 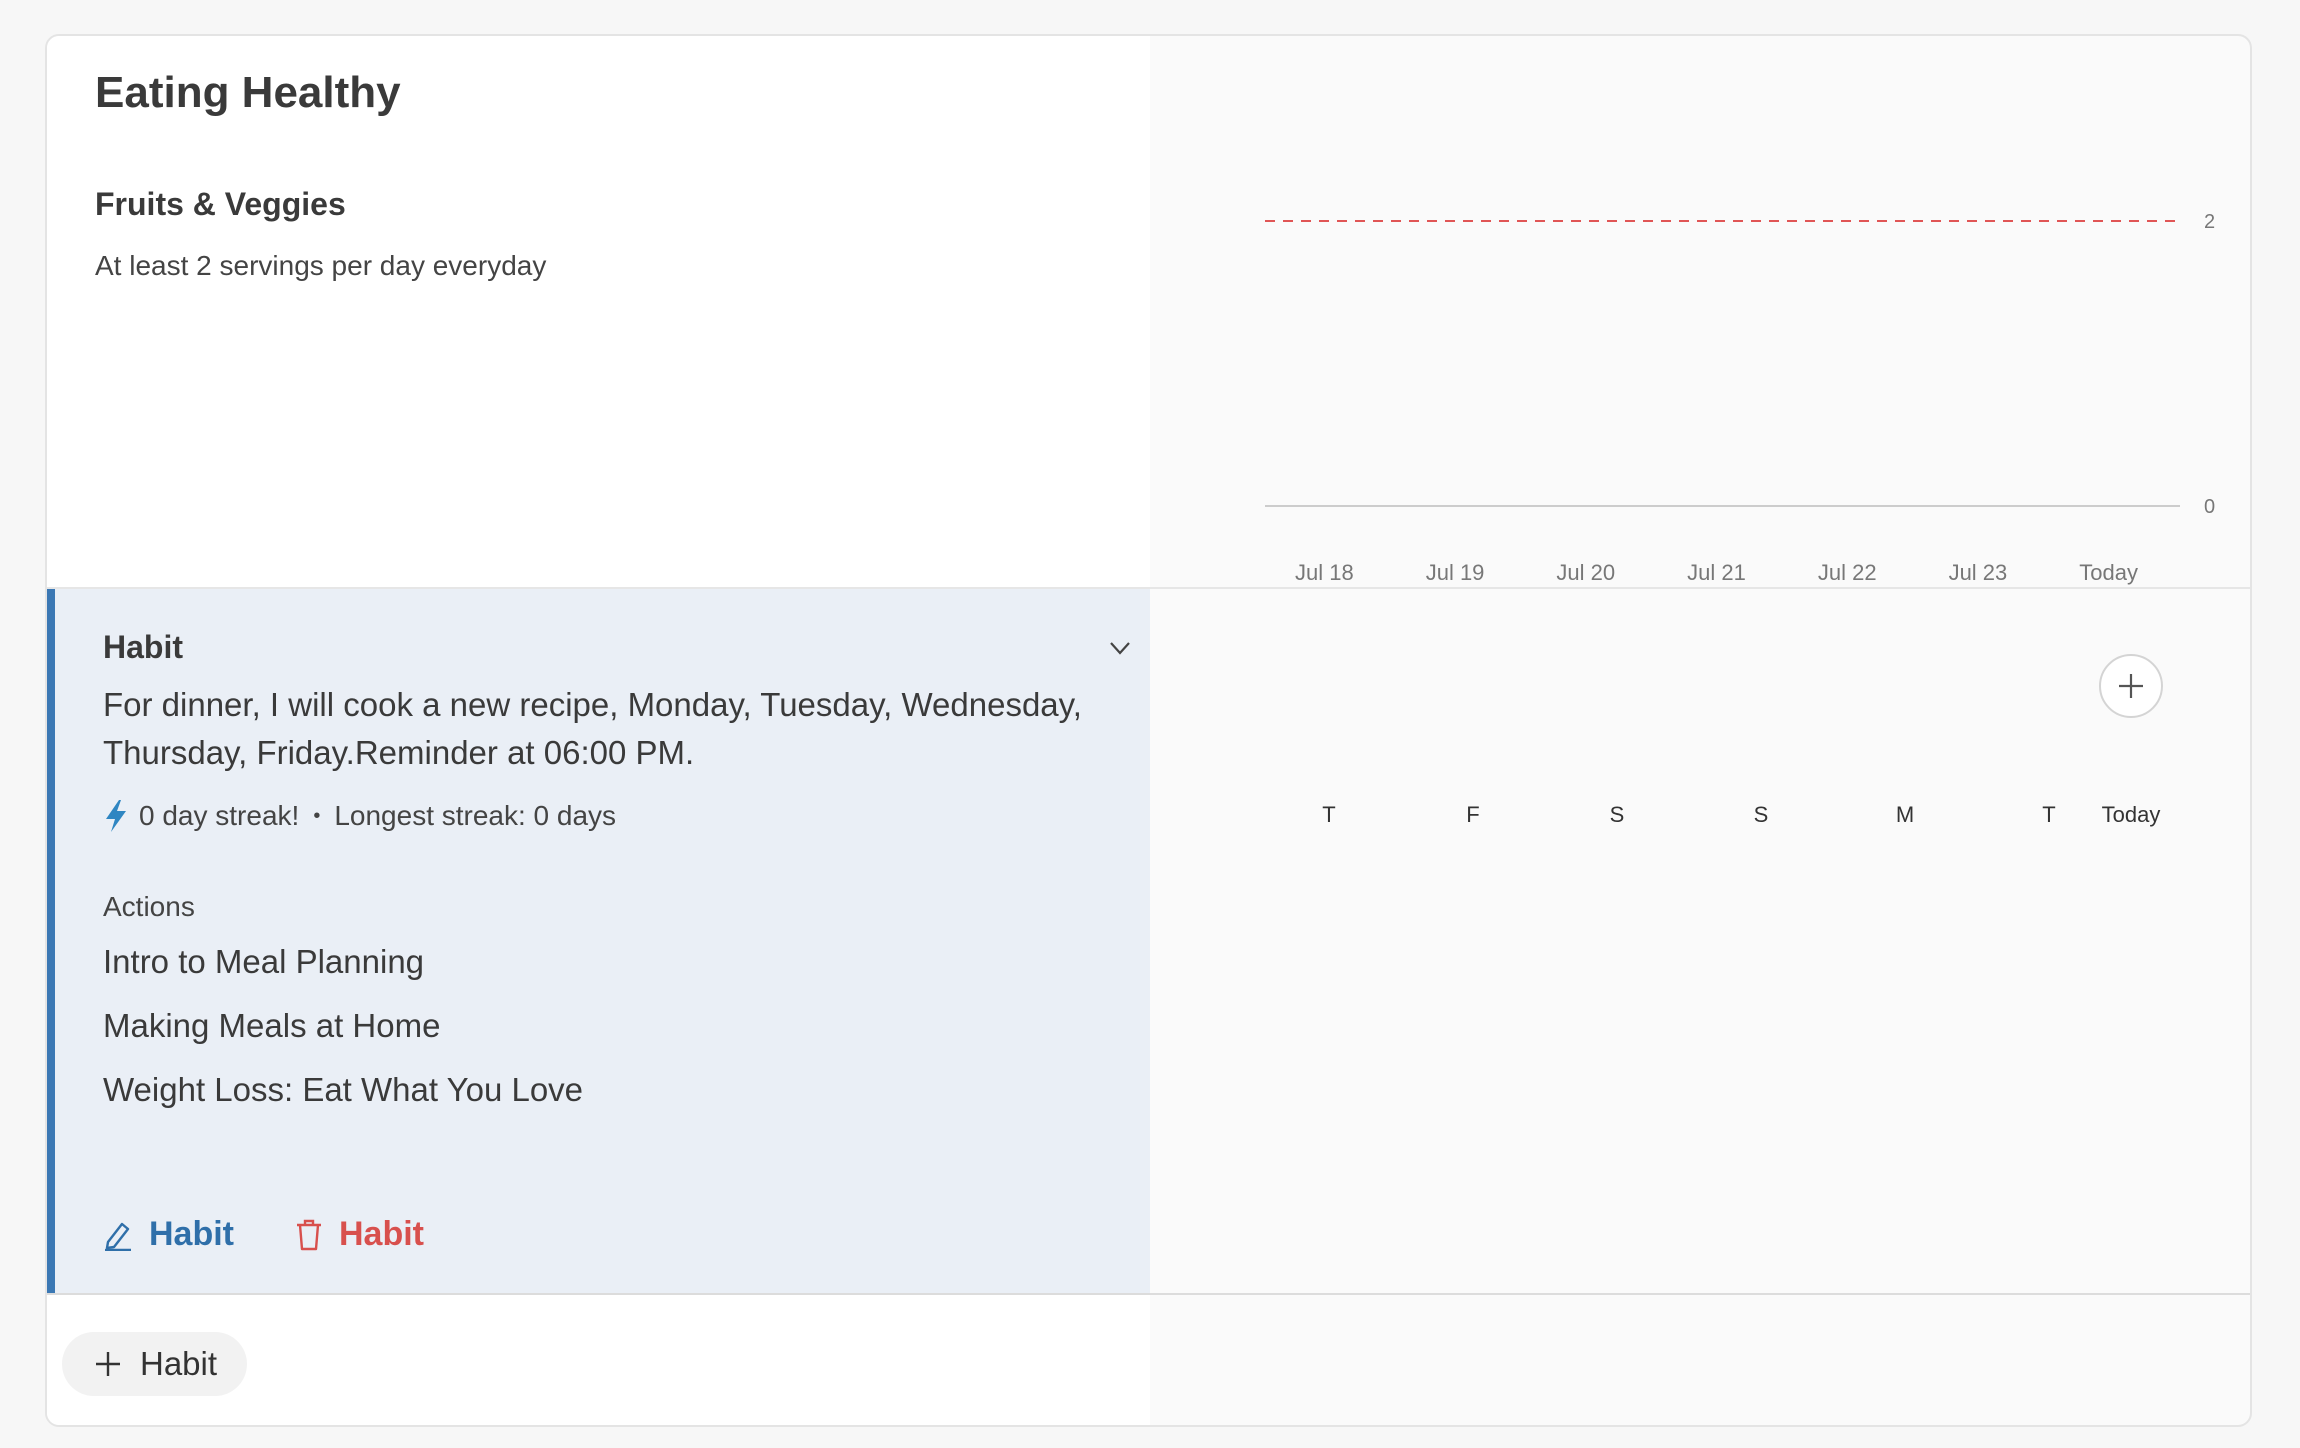 I want to click on day-label: F, so click(x=1473, y=814).